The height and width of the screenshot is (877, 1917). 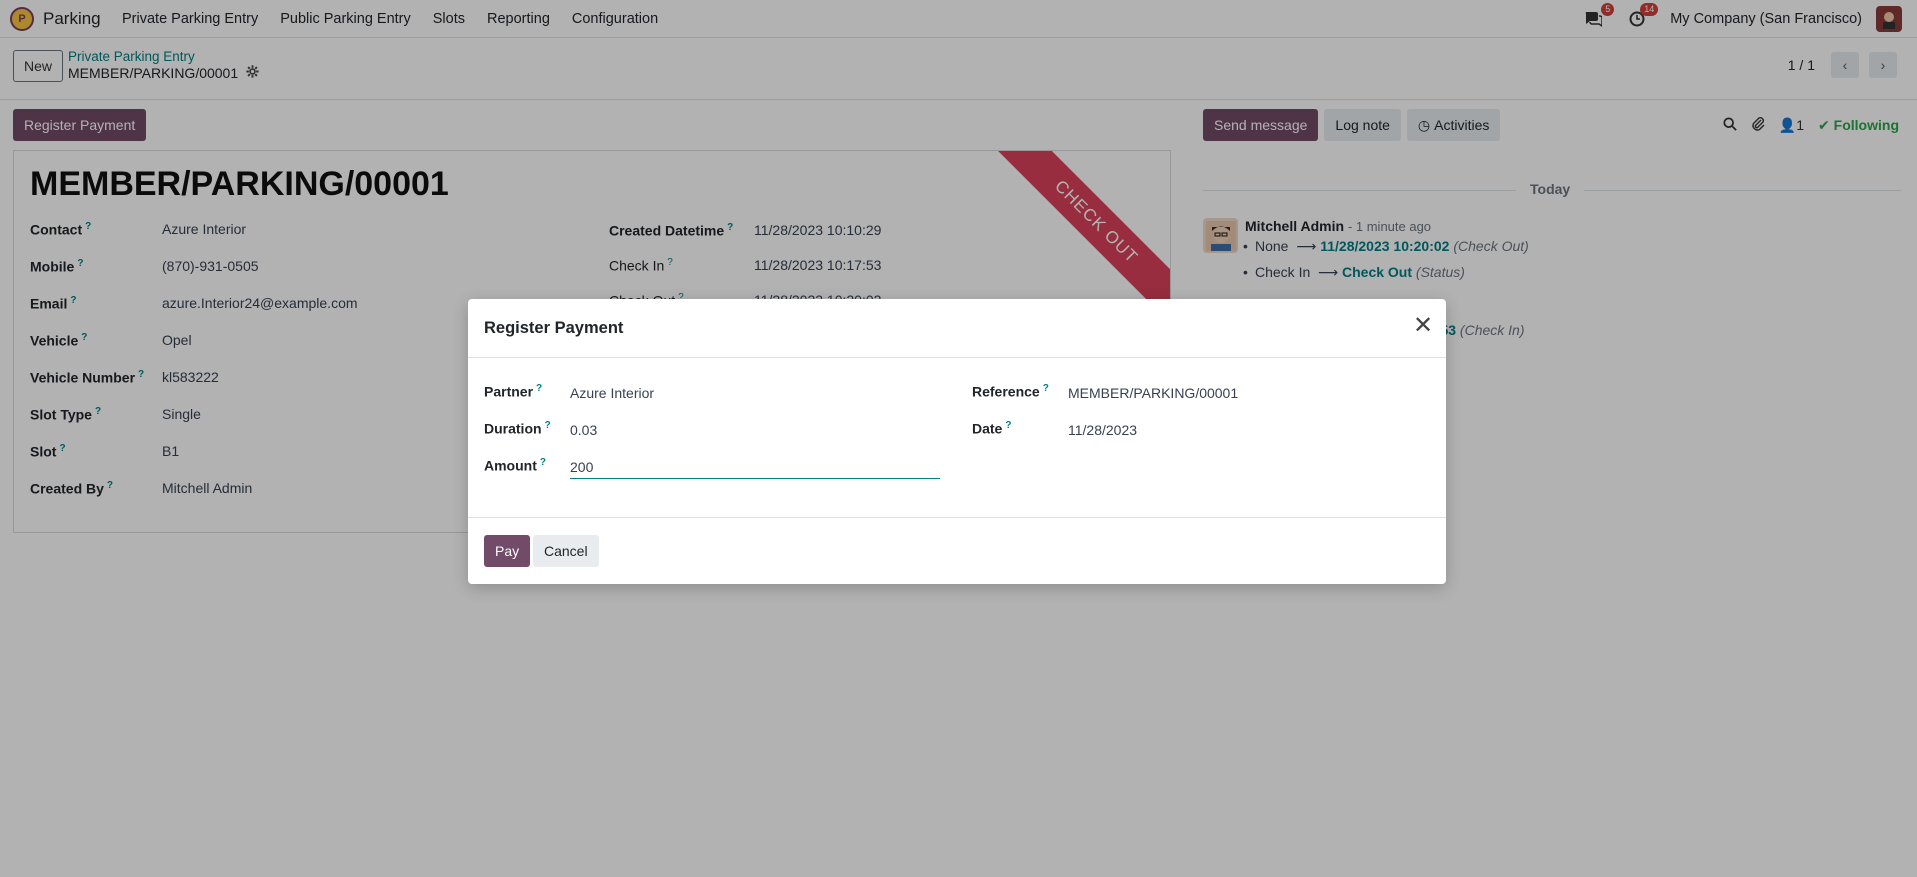 I want to click on amount-input, so click(x=755, y=467).